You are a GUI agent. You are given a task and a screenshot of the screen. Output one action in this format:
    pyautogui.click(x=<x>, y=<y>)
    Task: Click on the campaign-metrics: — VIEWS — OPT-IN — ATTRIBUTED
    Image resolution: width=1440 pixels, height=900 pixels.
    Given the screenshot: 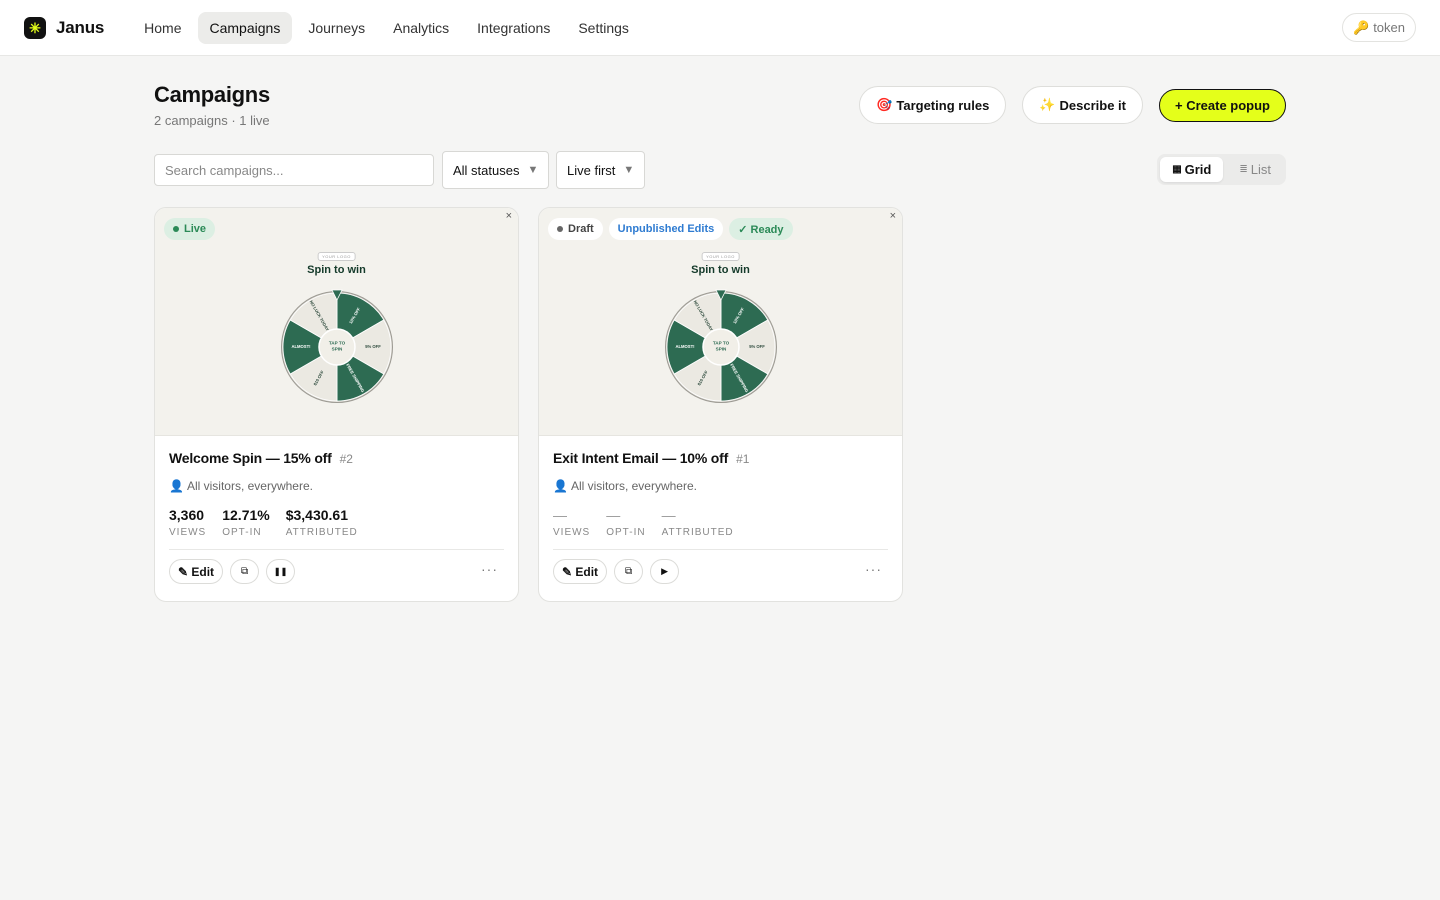 What is the action you would take?
    pyautogui.click(x=720, y=522)
    